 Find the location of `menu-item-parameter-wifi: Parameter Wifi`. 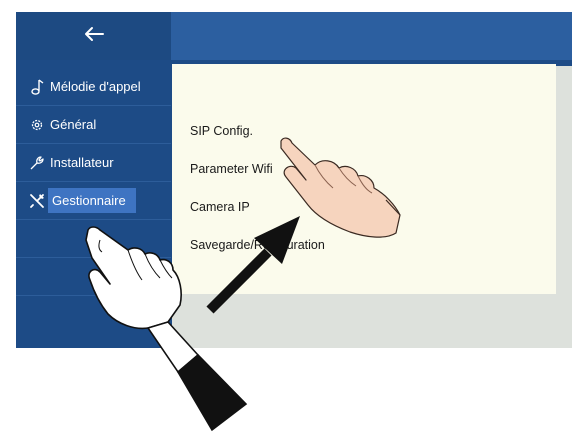

menu-item-parameter-wifi: Parameter Wifi is located at coordinates (231, 169).